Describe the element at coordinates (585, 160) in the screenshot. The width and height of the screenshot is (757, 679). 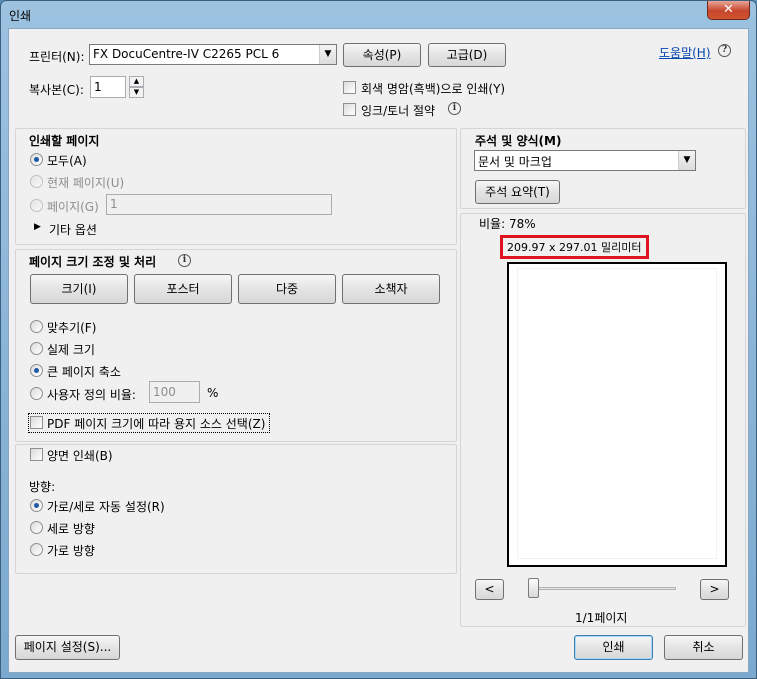
I see `comments-select: 문서 및 마크업 ▼` at that location.